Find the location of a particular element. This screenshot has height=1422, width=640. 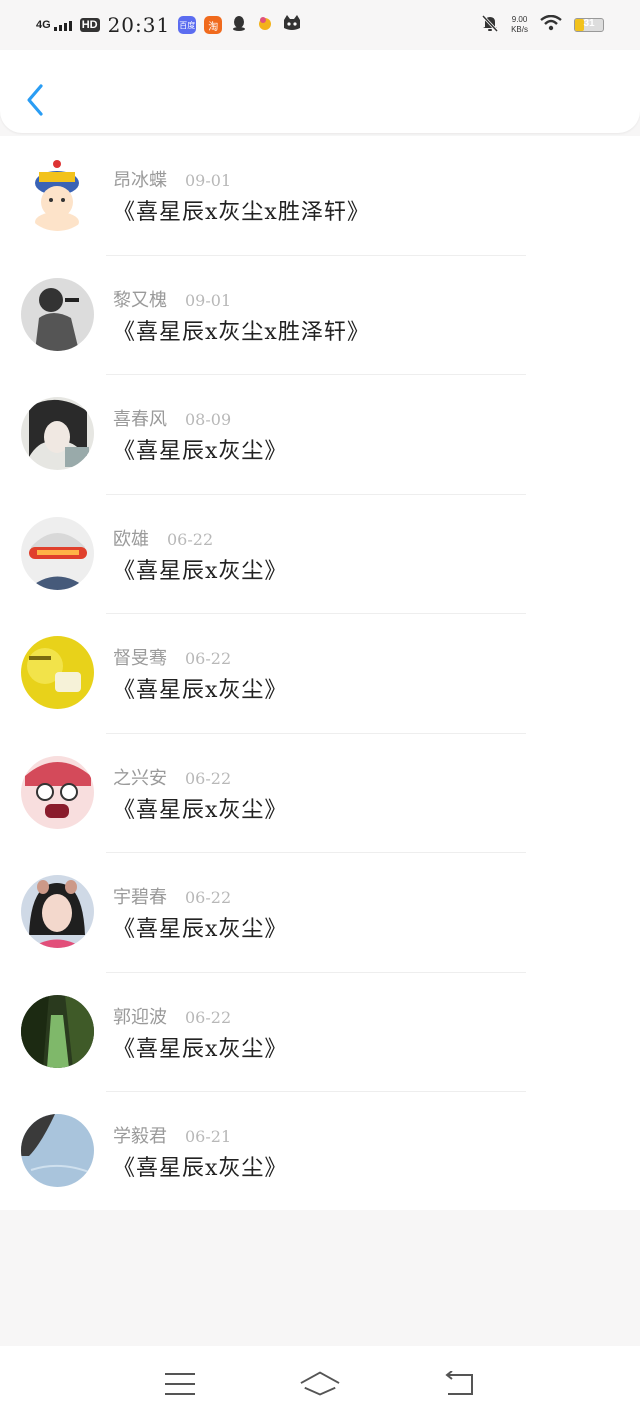

list-item: 学毅君 06-21 《喜星辰x灰尘》 is located at coordinates (320, 1152).